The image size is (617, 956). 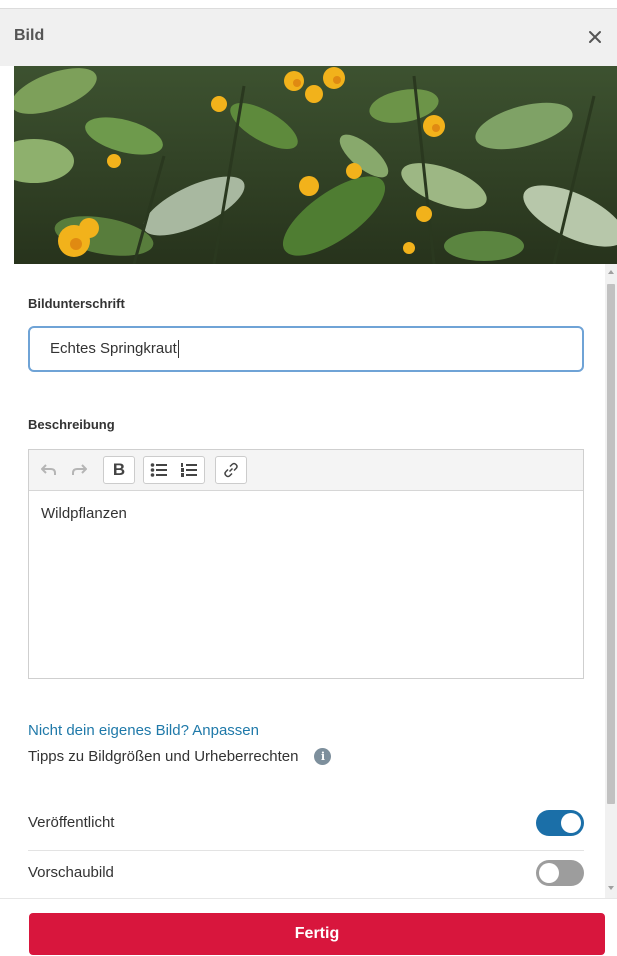 I want to click on insert-link-button, so click(x=231, y=470).